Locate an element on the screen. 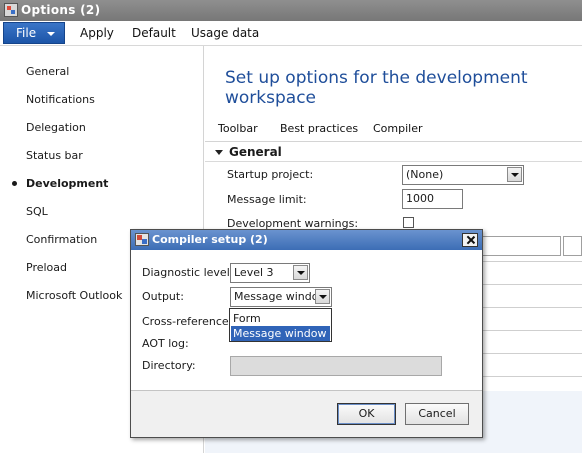 This screenshot has width=582, height=453. output-combo: Message window is located at coordinates (281, 297).